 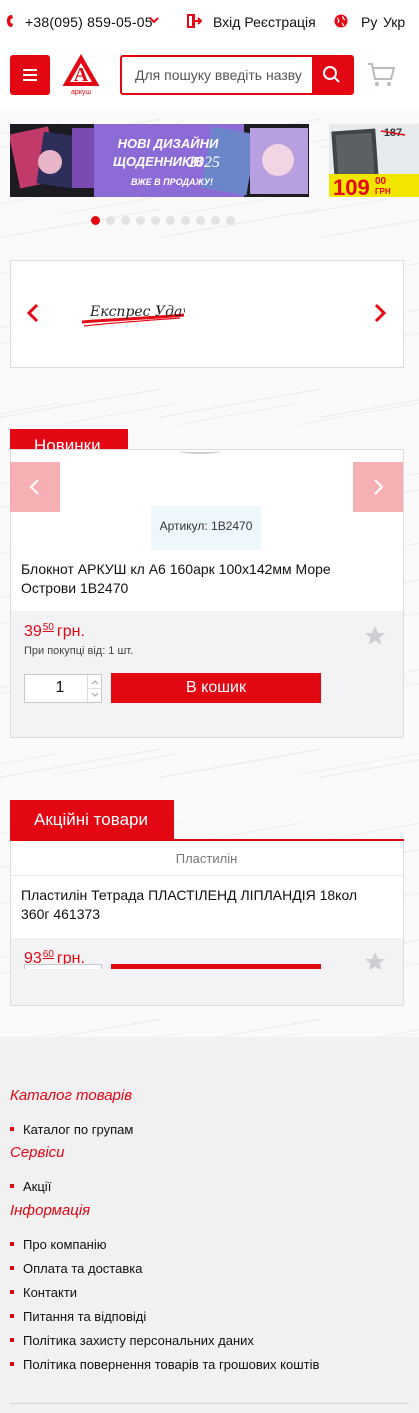 I want to click on product-category: Пластилін, so click(x=206, y=858).